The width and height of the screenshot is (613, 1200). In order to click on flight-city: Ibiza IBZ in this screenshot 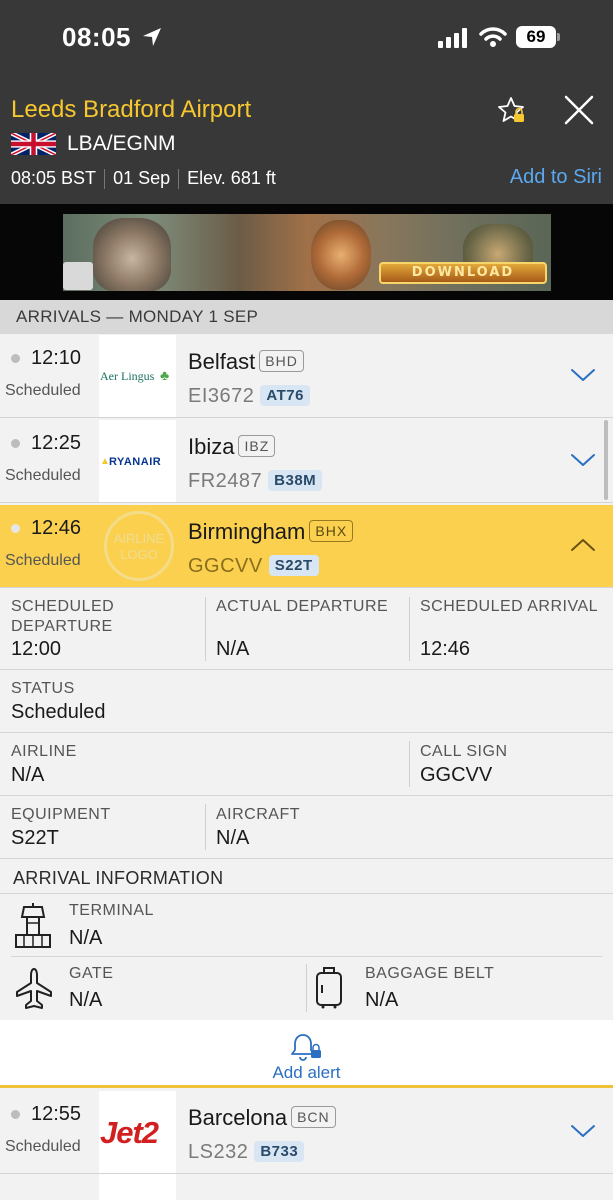, I will do `click(232, 447)`.